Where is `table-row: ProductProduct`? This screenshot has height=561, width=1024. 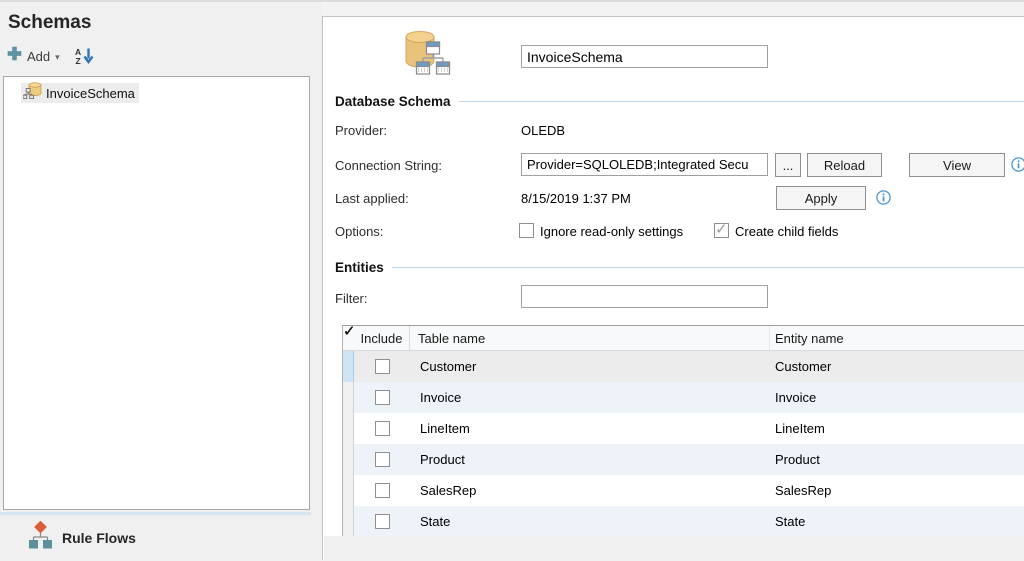 table-row: ProductProduct is located at coordinates (683, 459).